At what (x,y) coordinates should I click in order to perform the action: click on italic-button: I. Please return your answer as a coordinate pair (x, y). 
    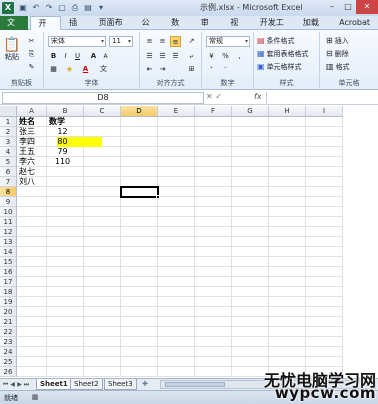
    Looking at the image, I should click on (65, 56).